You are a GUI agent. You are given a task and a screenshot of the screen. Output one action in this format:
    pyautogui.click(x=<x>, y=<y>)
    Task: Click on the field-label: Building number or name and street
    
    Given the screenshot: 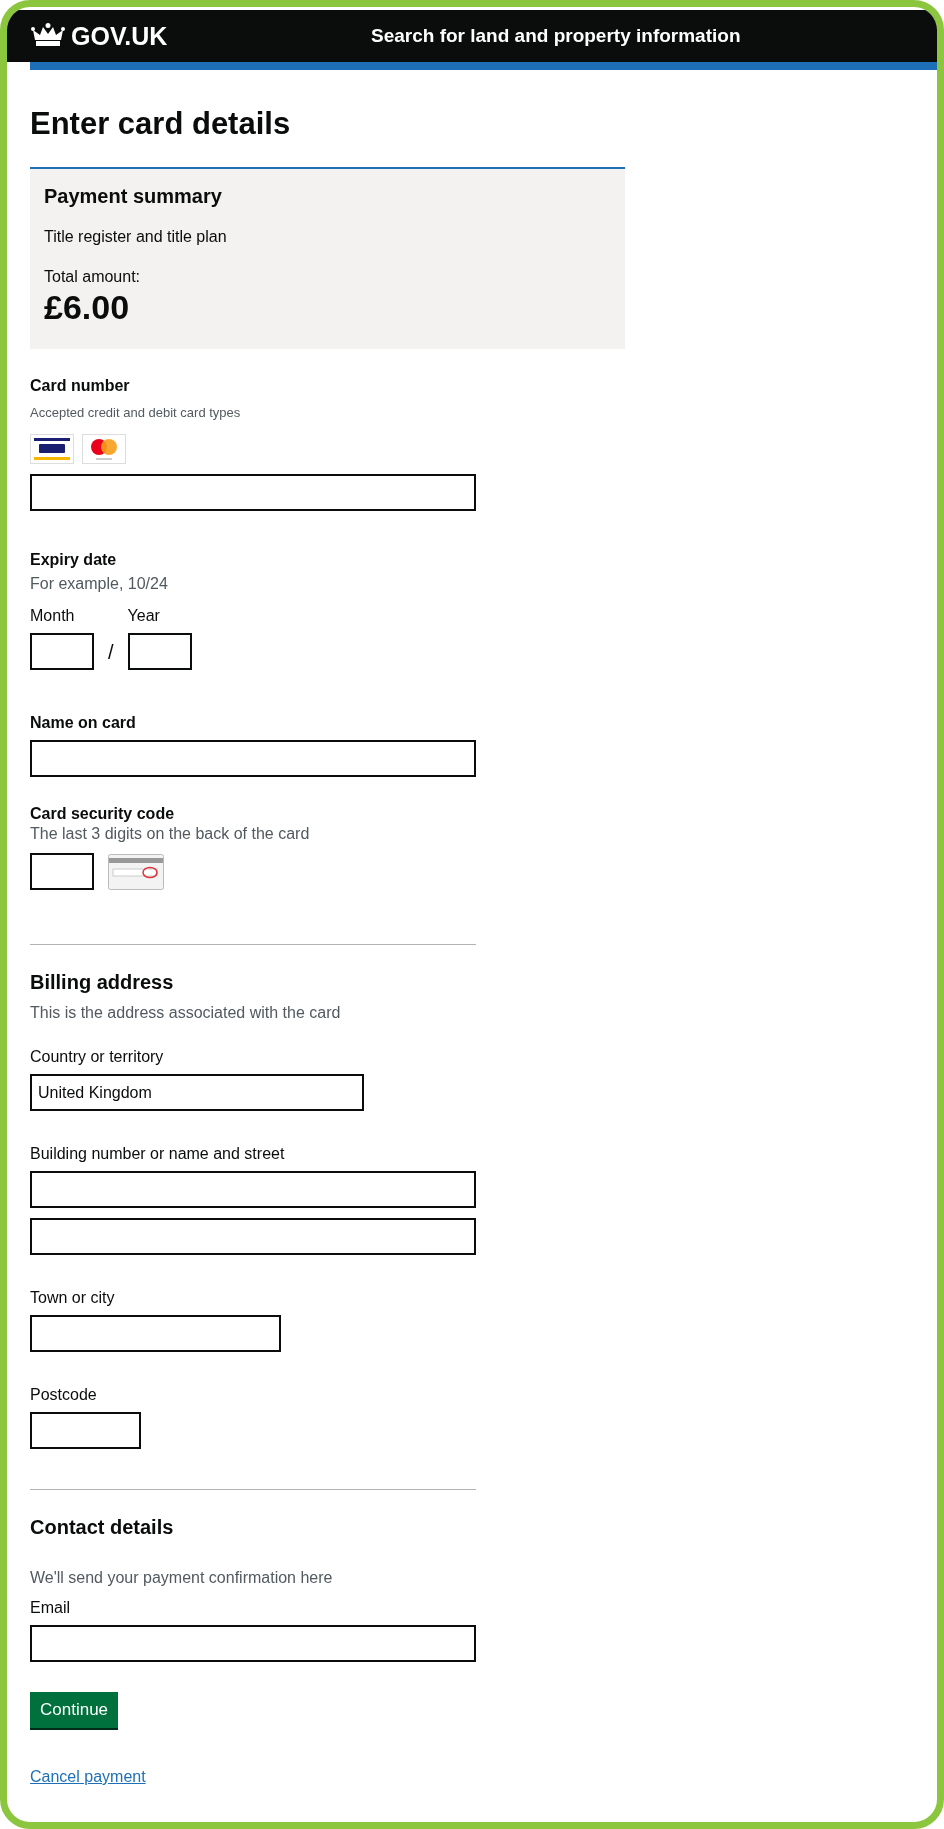 What is the action you would take?
    pyautogui.click(x=158, y=1154)
    